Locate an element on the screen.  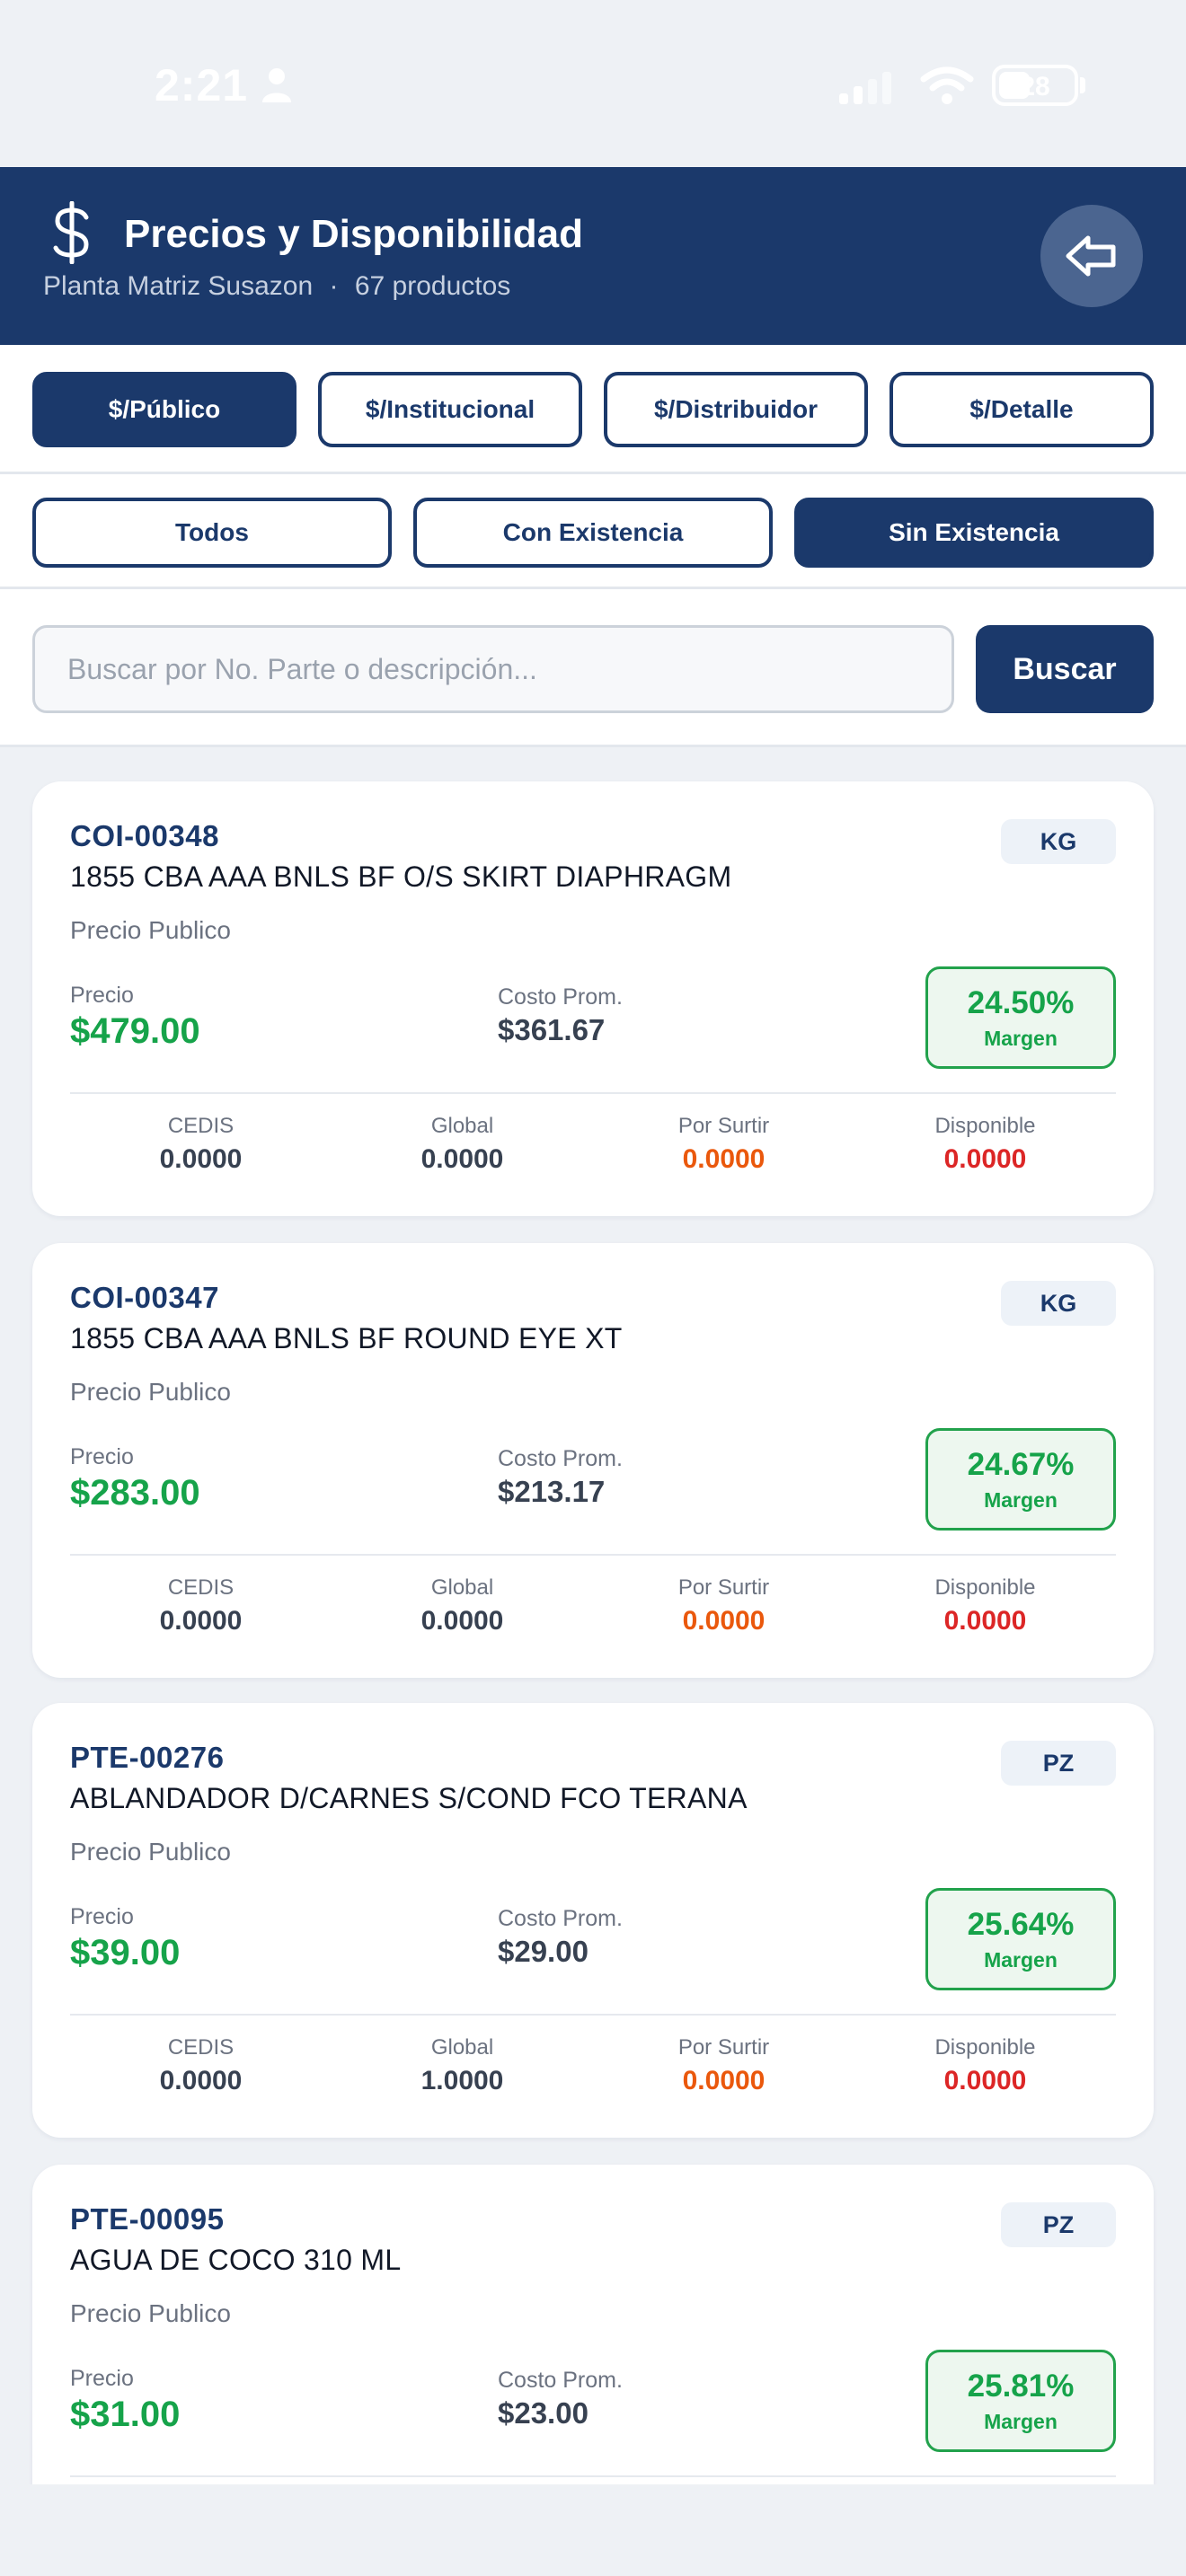
cost-value: $29.00 is located at coordinates (543, 1951).